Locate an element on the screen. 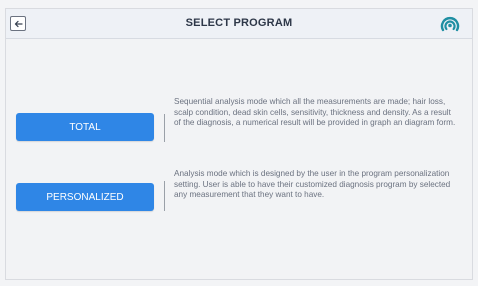 The width and height of the screenshot is (478, 286). personalized-program-button: PERSONALIZED is located at coordinates (85, 197).